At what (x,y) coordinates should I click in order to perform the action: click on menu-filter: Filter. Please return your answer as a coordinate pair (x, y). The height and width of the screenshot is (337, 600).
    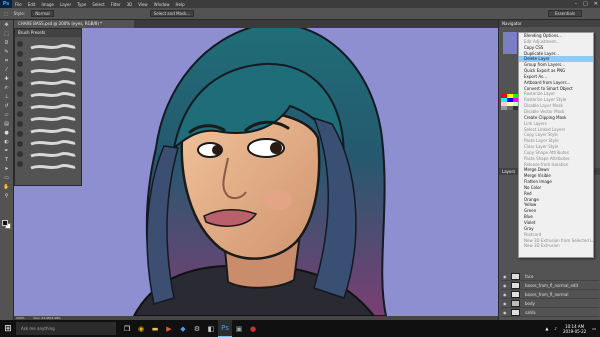
    Looking at the image, I should click on (116, 4).